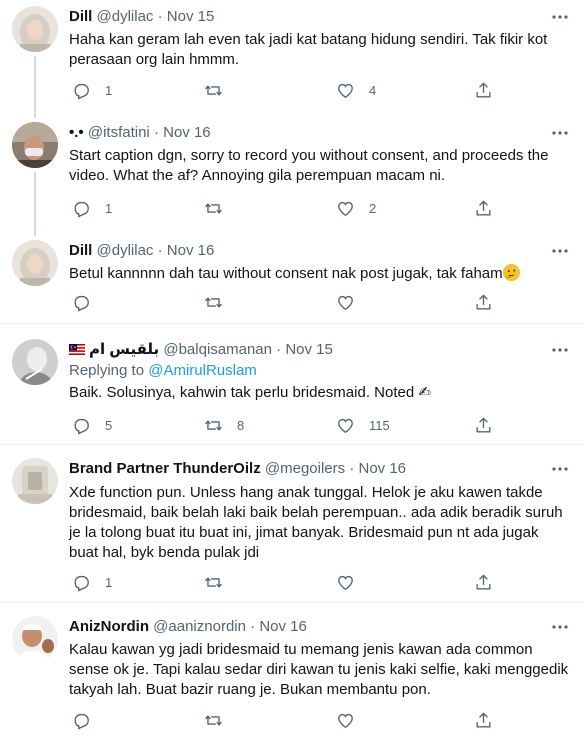  Describe the element at coordinates (165, 468) in the screenshot. I see `display-name: Brand Partner ThunderOilz` at that location.